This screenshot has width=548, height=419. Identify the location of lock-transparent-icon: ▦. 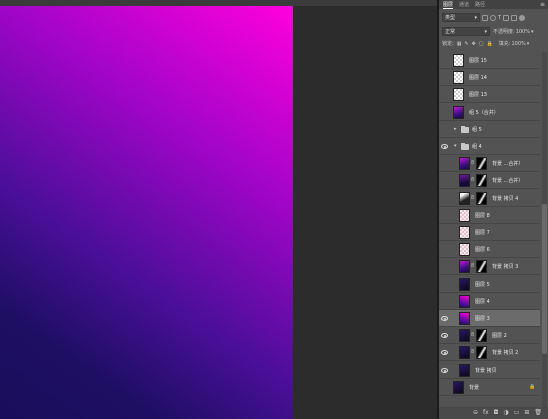
(459, 44).